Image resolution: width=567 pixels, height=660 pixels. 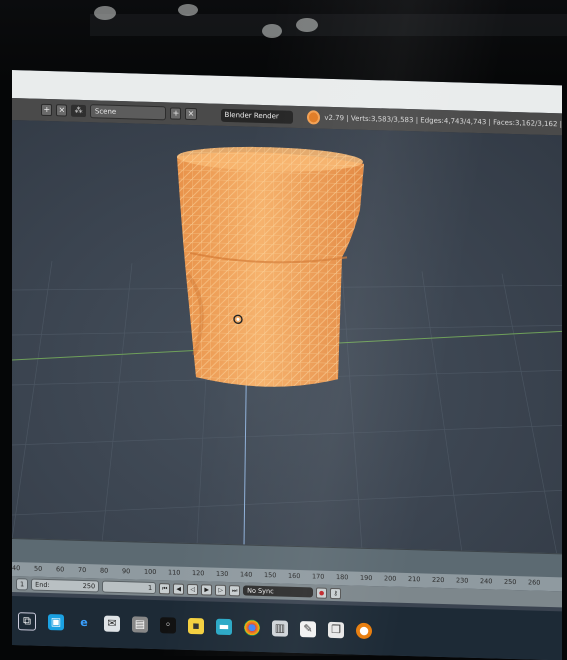 I want to click on ruler-tick: 80, so click(x=104, y=570).